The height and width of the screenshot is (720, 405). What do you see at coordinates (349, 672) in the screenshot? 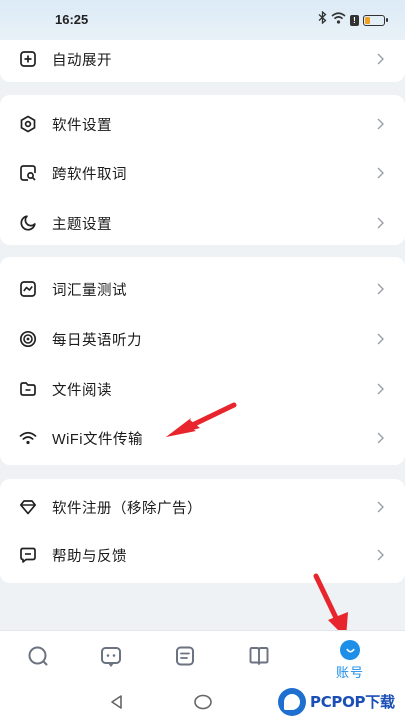
I see `nav-tab-label: 账号` at bounding box center [349, 672].